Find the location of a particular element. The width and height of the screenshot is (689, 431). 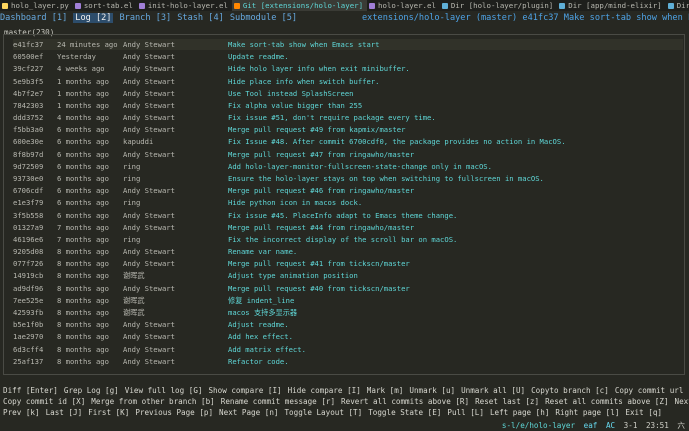

header-tab-4: Submodule [5] is located at coordinates (263, 18).